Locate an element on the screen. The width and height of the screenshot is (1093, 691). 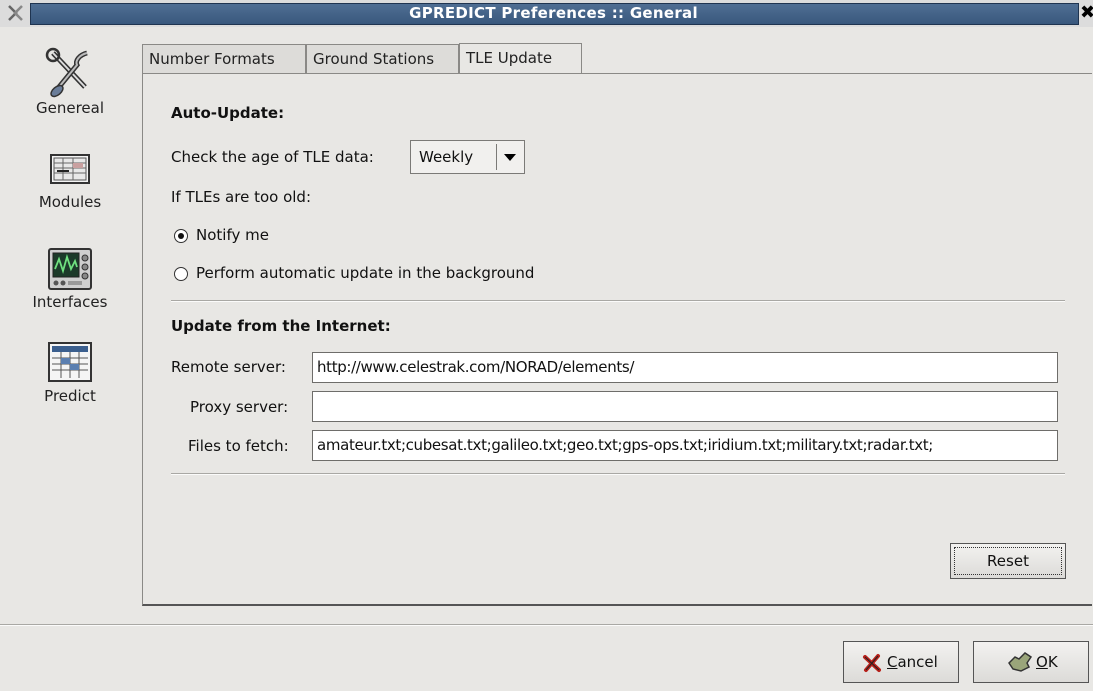
check-age-value: Weekly is located at coordinates (446, 157).